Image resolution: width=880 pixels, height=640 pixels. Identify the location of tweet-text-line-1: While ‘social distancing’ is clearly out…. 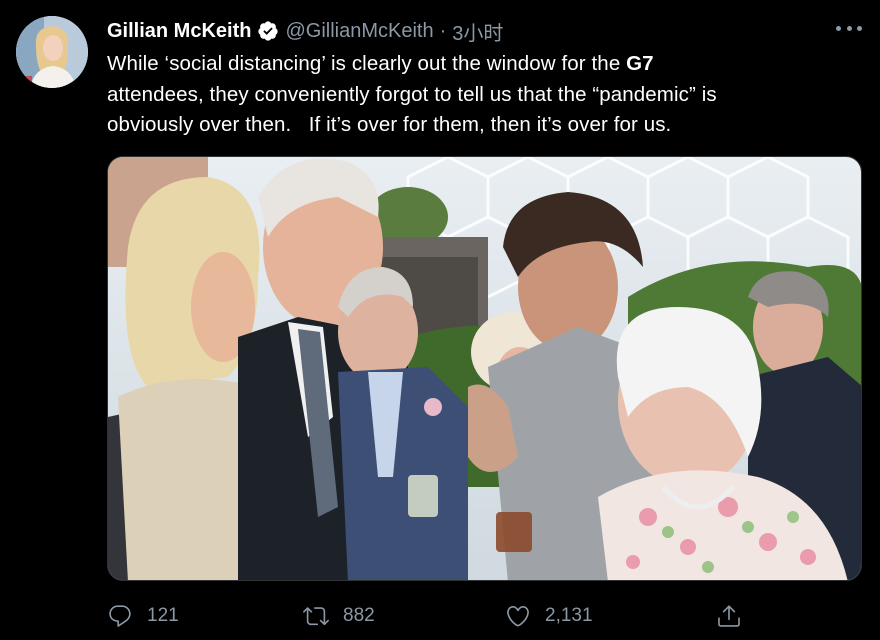
(477, 64).